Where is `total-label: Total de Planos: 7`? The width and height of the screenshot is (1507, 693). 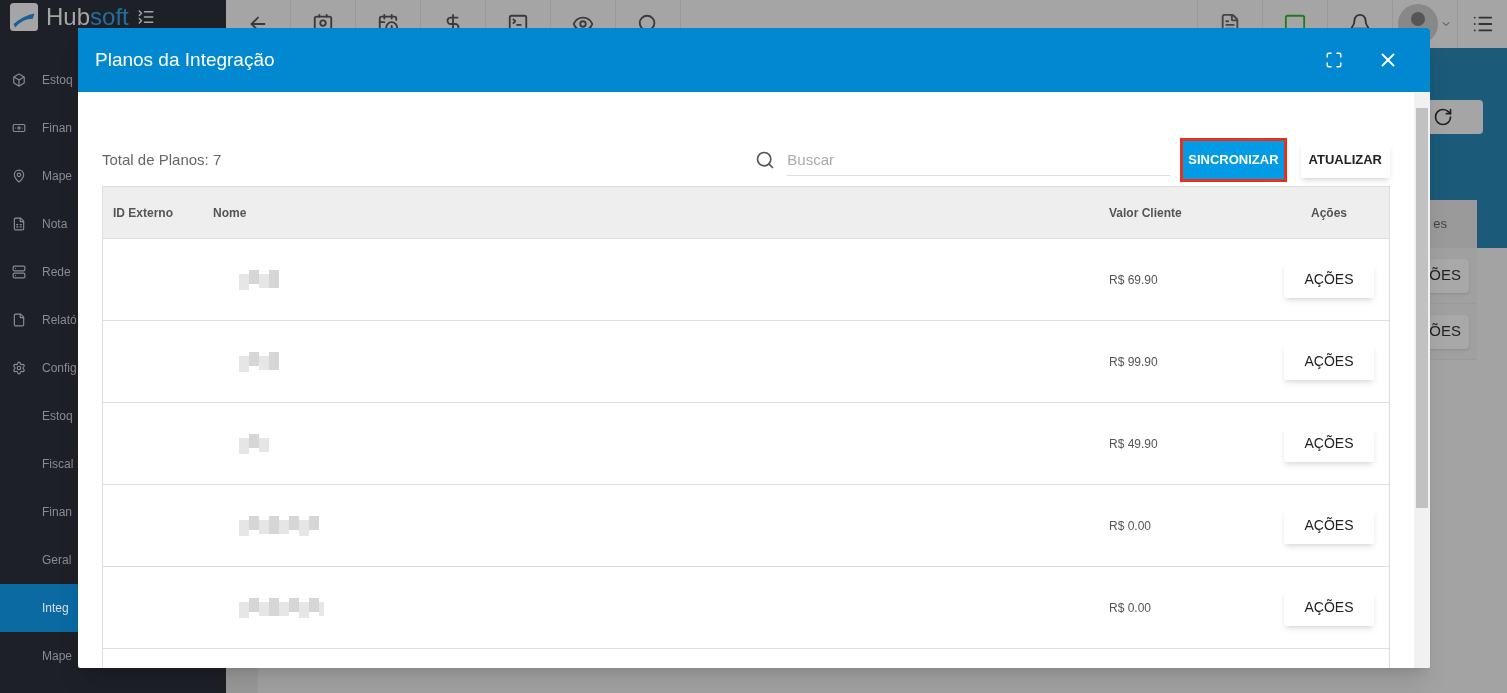
total-label: Total de Planos: 7 is located at coordinates (162, 159).